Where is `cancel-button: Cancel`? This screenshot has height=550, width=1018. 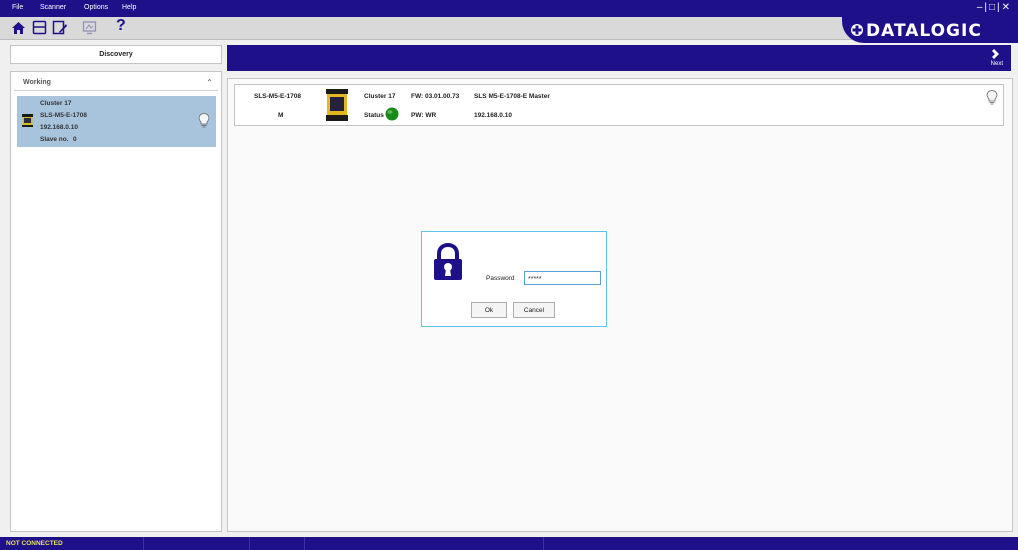 cancel-button: Cancel is located at coordinates (534, 310).